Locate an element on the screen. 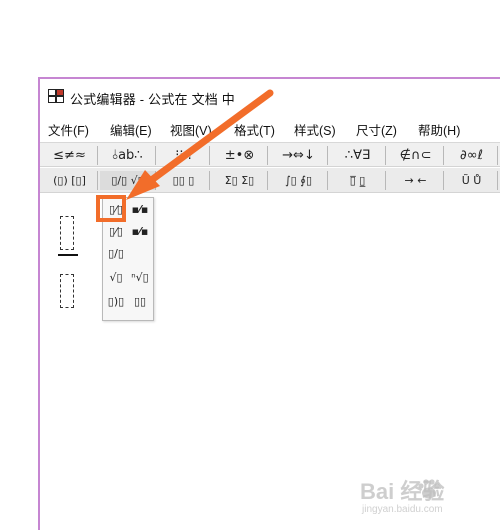 Image resolution: width=500 pixels, height=530 pixels. denominator-placeholder is located at coordinates (67, 291).